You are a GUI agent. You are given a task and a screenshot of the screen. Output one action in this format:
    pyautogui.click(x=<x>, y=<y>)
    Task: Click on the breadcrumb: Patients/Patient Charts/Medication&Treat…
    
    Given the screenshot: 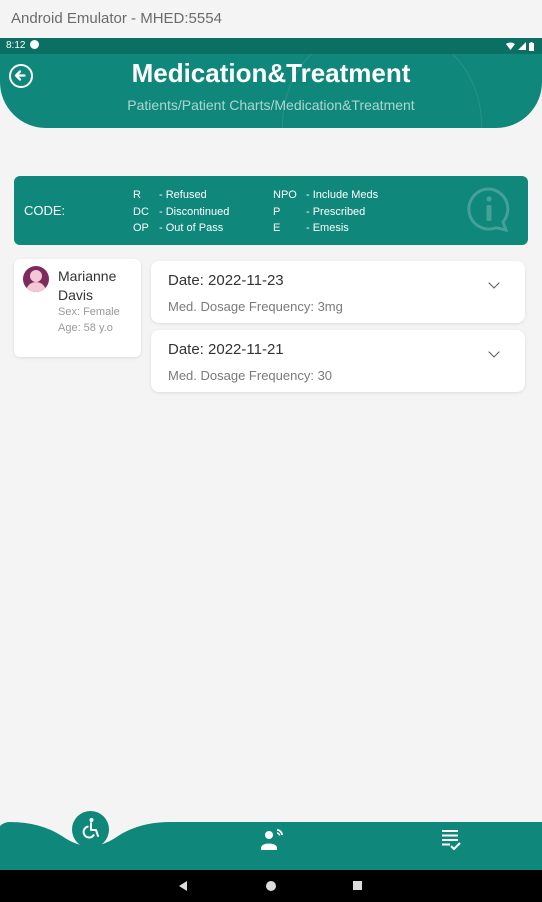 What is the action you would take?
    pyautogui.click(x=271, y=105)
    